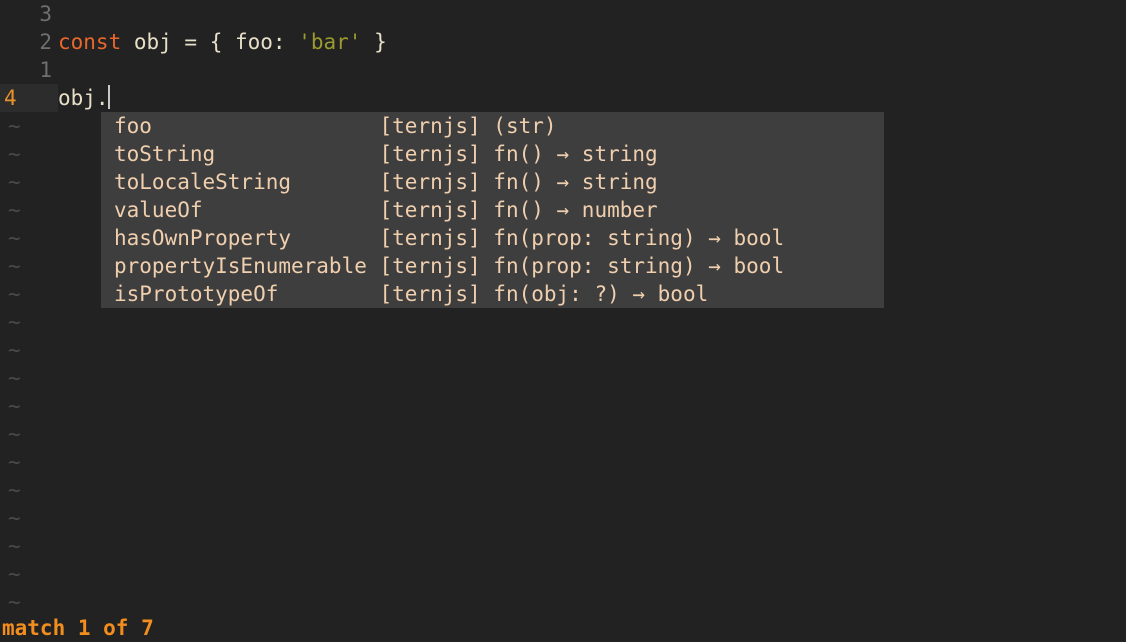  I want to click on autocomplete-item: toString [ternjs] fn() → string, so click(492, 154).